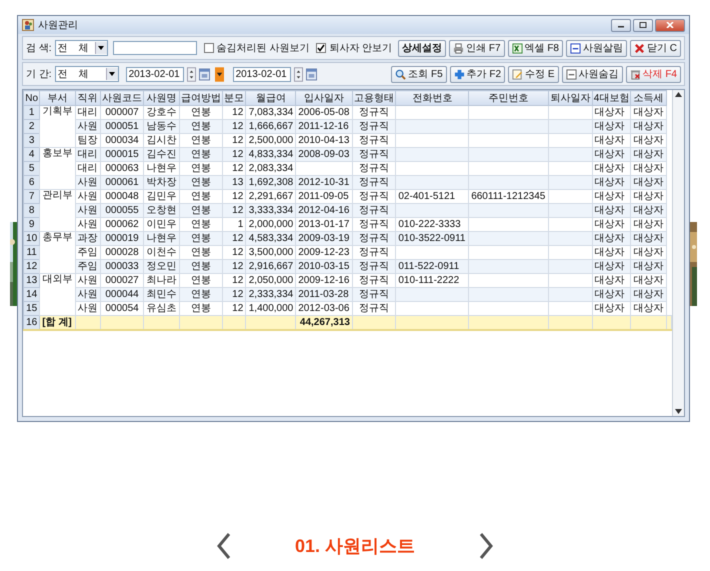  What do you see at coordinates (81, 48) in the screenshot?
I see `search-dropdown: 전 체` at bounding box center [81, 48].